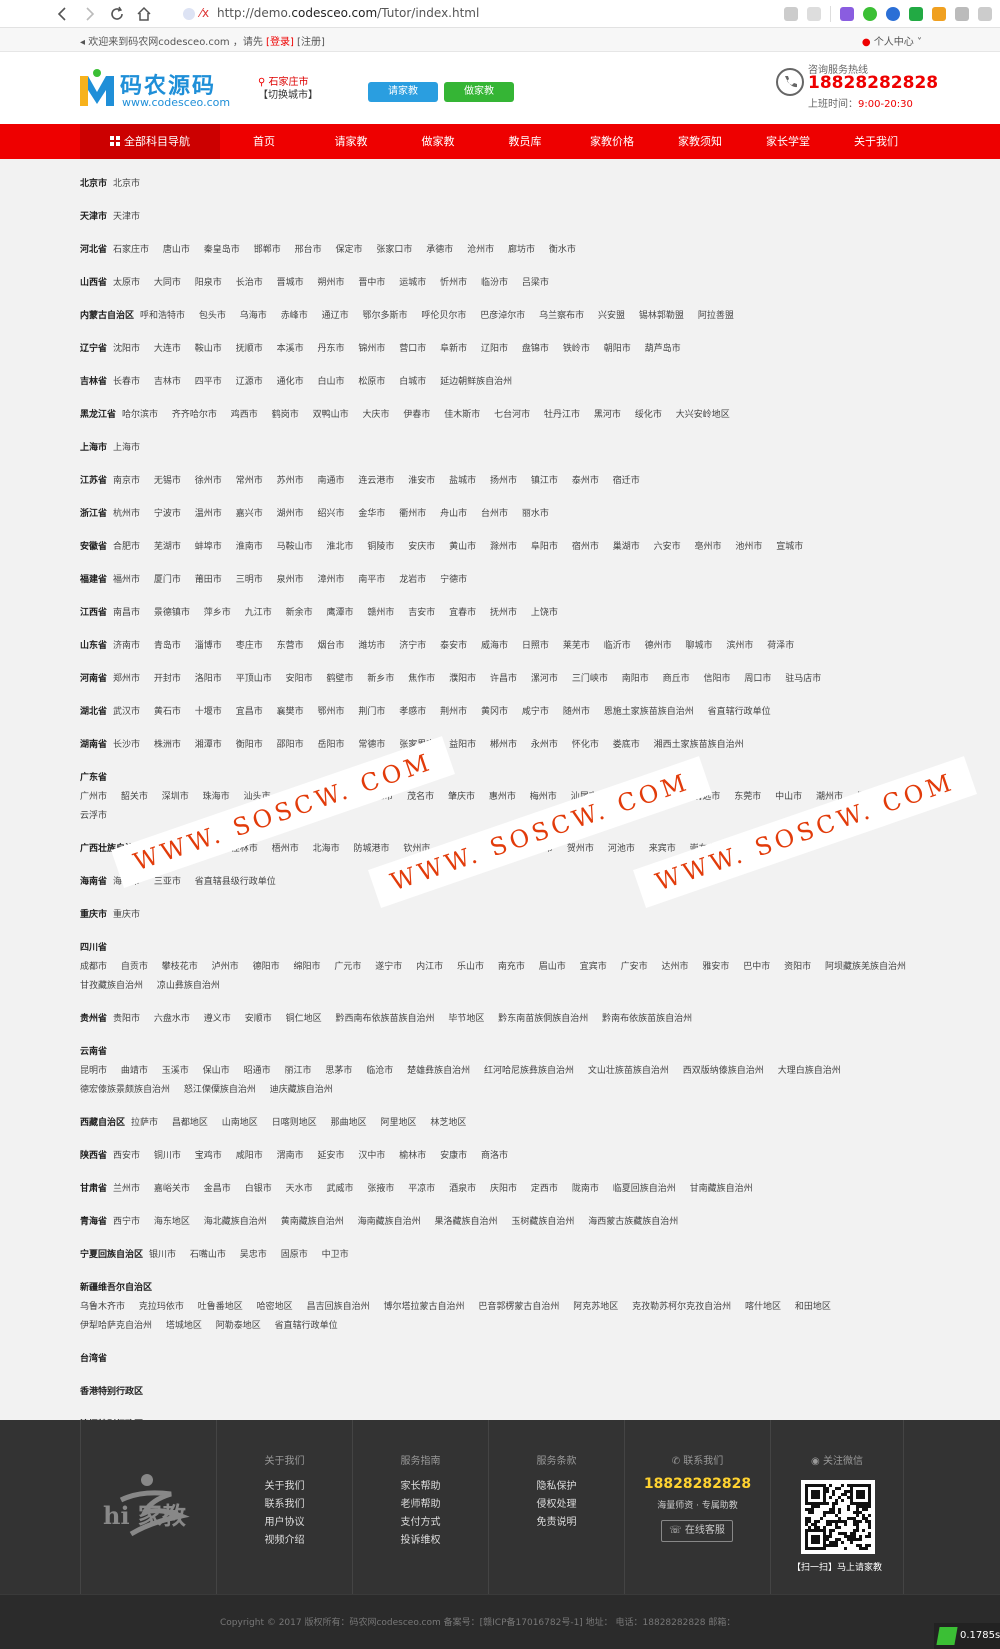 This screenshot has height=1649, width=1000. I want to click on city-link: 锦州市, so click(371, 349).